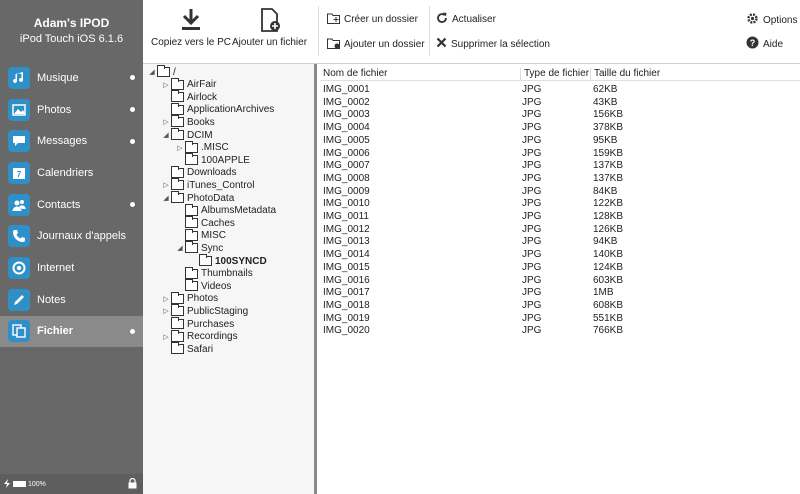 The height and width of the screenshot is (494, 800). What do you see at coordinates (560, 103) in the screenshot?
I see `file-row: IMG_0002 JPG 43KB` at bounding box center [560, 103].